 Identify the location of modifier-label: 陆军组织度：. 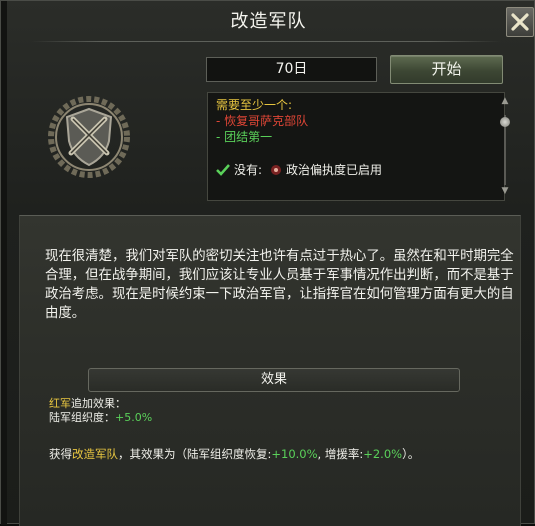
(82, 417).